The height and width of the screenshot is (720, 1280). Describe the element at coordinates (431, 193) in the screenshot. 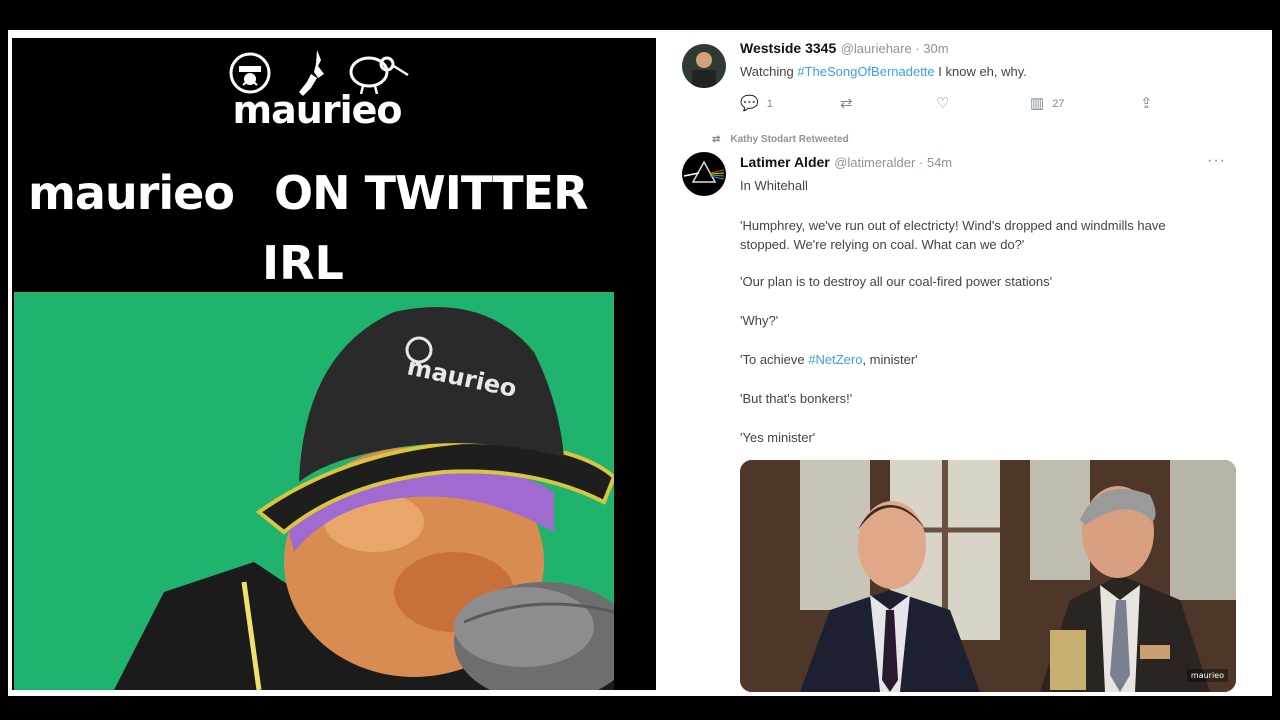

I see `headline-on-twitter: ON TWITTER` at that location.